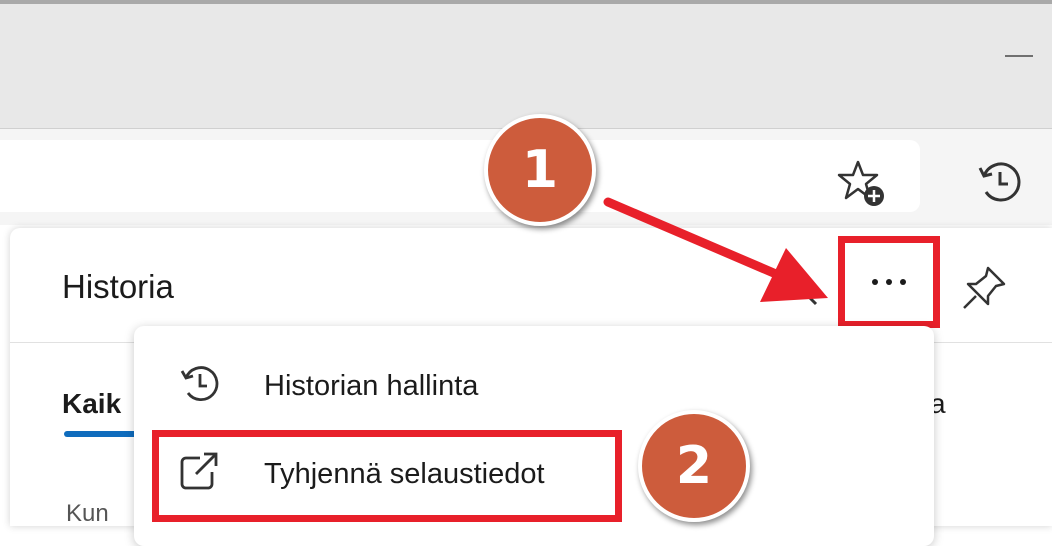 Image resolution: width=1052 pixels, height=546 pixels. Describe the element at coordinates (534, 385) in the screenshot. I see `menu-item-manage-history: Historian hallinta` at that location.